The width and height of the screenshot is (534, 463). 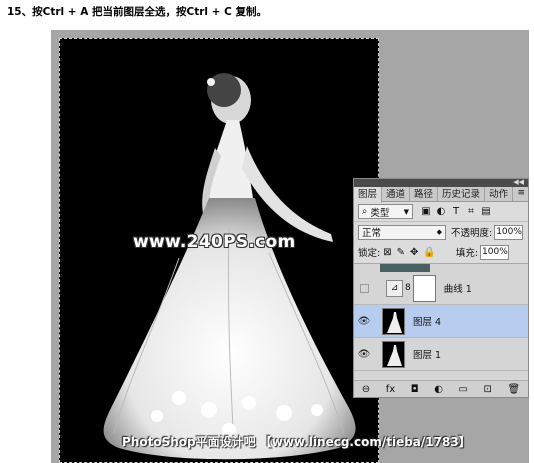 I want to click on layer-row: 👁 图层 4, so click(x=441, y=321).